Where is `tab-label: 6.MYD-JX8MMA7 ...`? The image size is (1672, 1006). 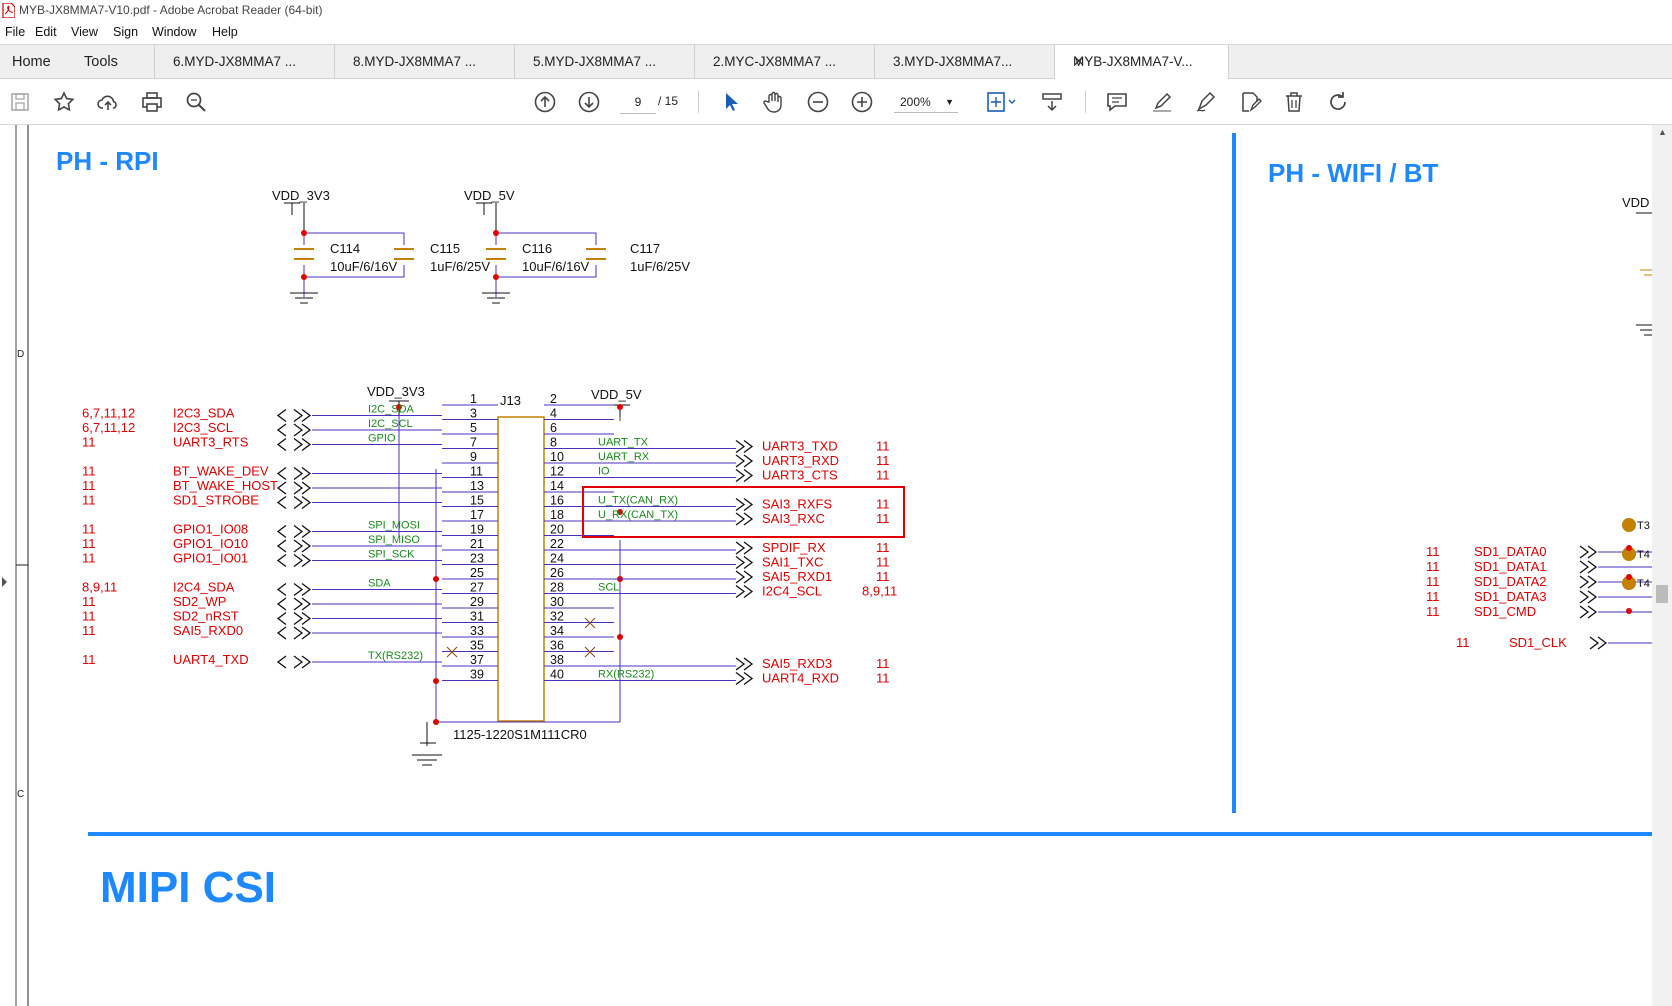
tab-label: 6.MYD-JX8MMA7 ... is located at coordinates (235, 61).